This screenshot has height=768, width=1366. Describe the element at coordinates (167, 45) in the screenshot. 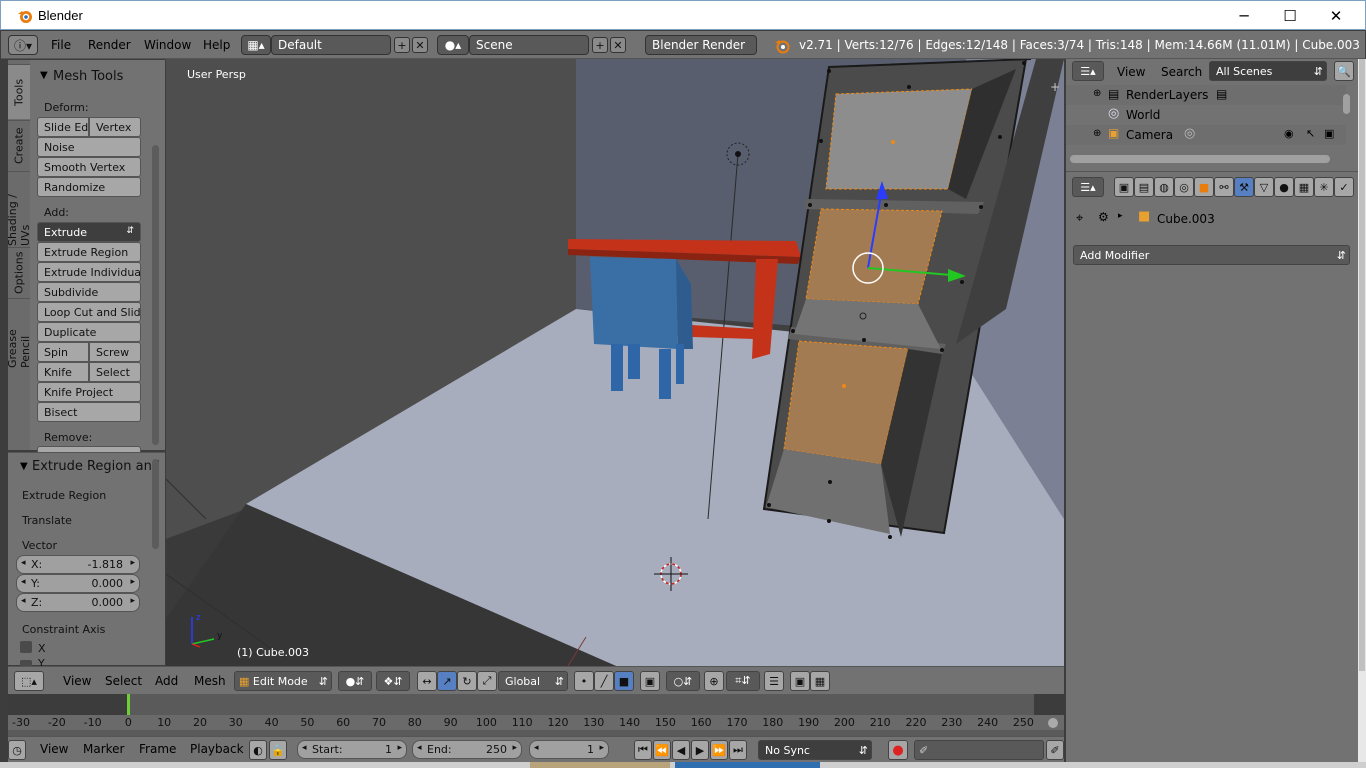

I see `menu-window: Window` at that location.